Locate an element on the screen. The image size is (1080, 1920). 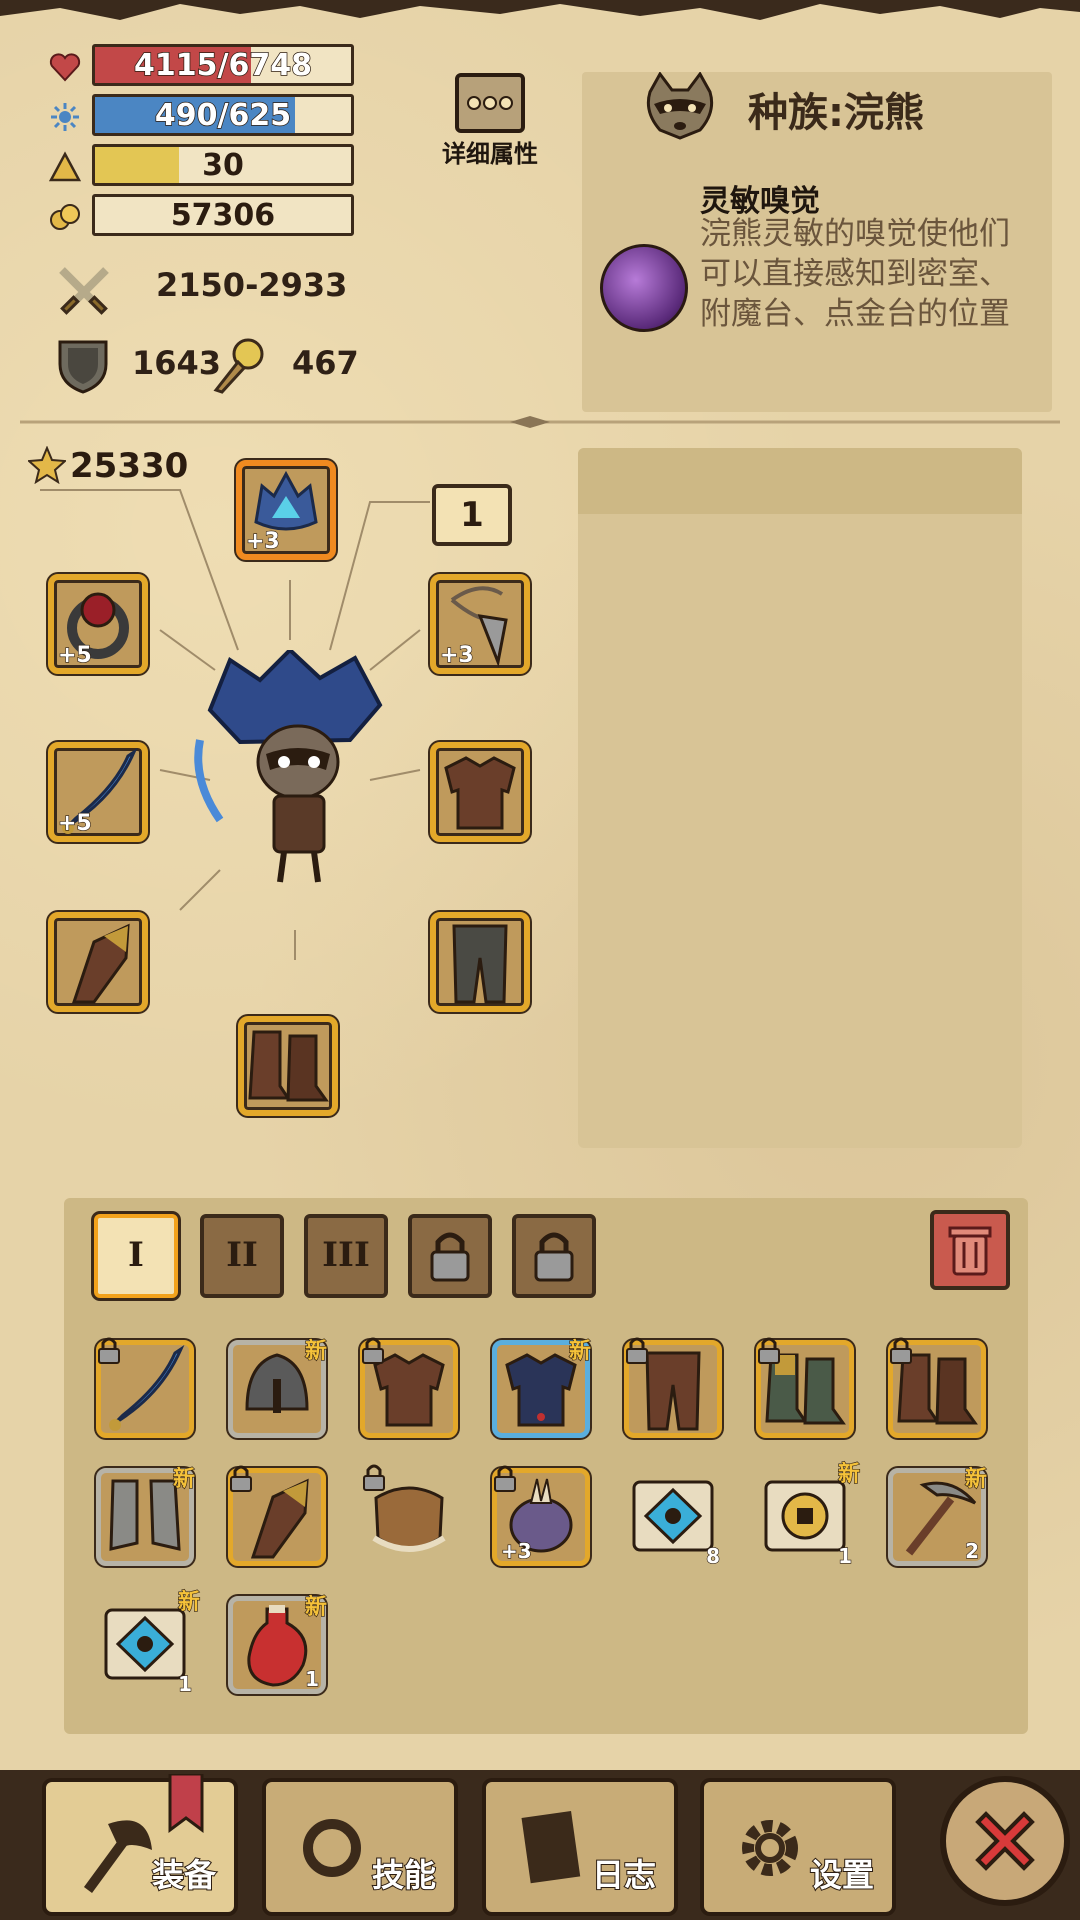
mana-icon is located at coordinates (65, 117).